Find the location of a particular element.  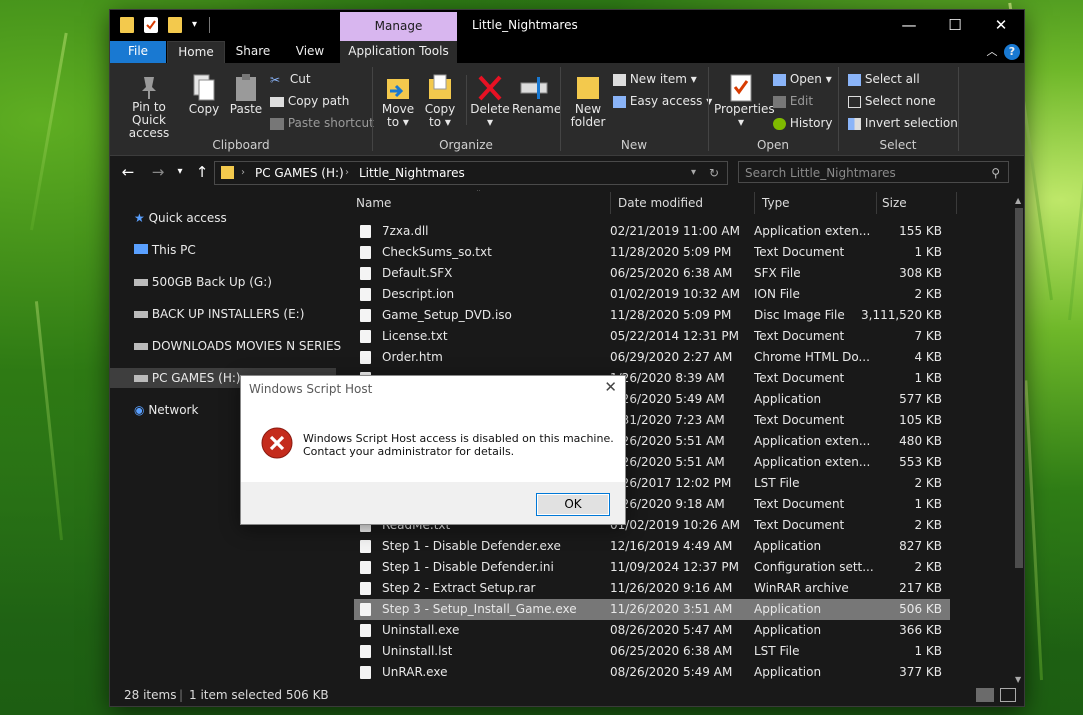

scroll-down-icon: ▼ is located at coordinates (1018, 679).